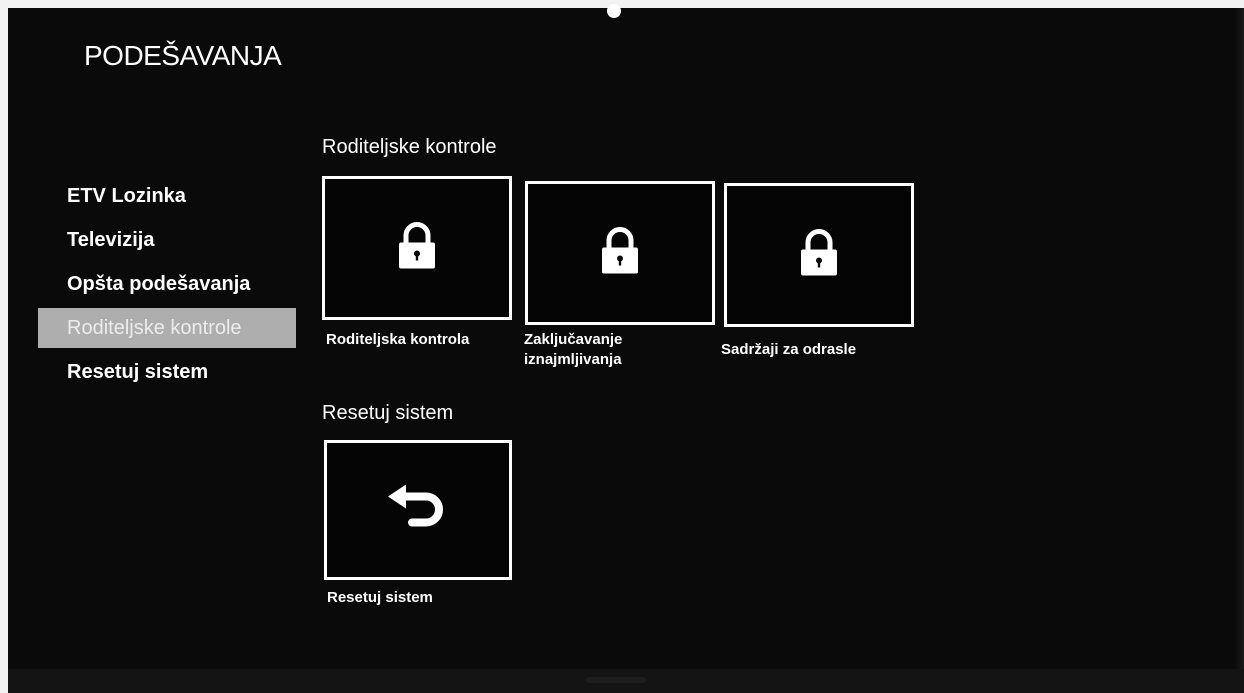  I want to click on brand-strip, so click(616, 680).